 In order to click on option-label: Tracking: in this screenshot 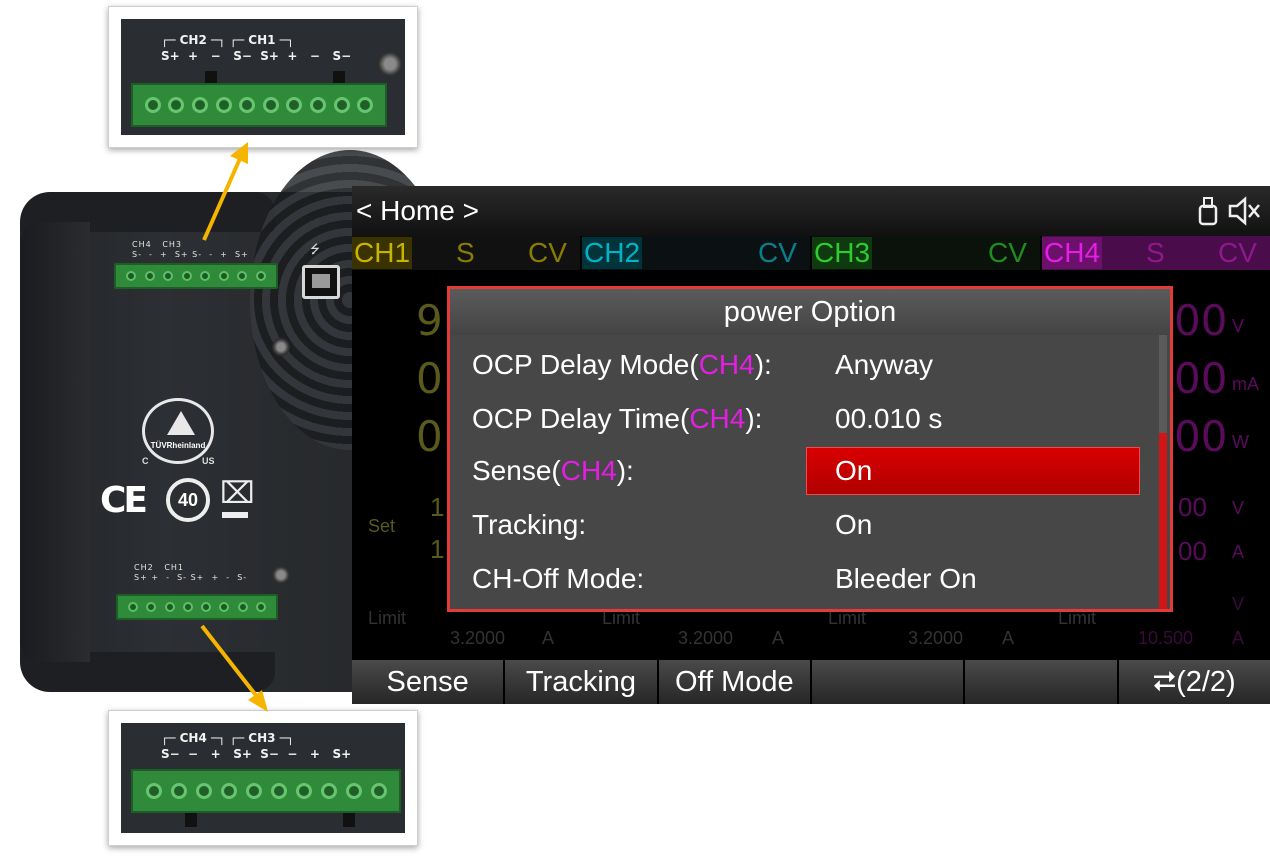, I will do `click(529, 524)`.